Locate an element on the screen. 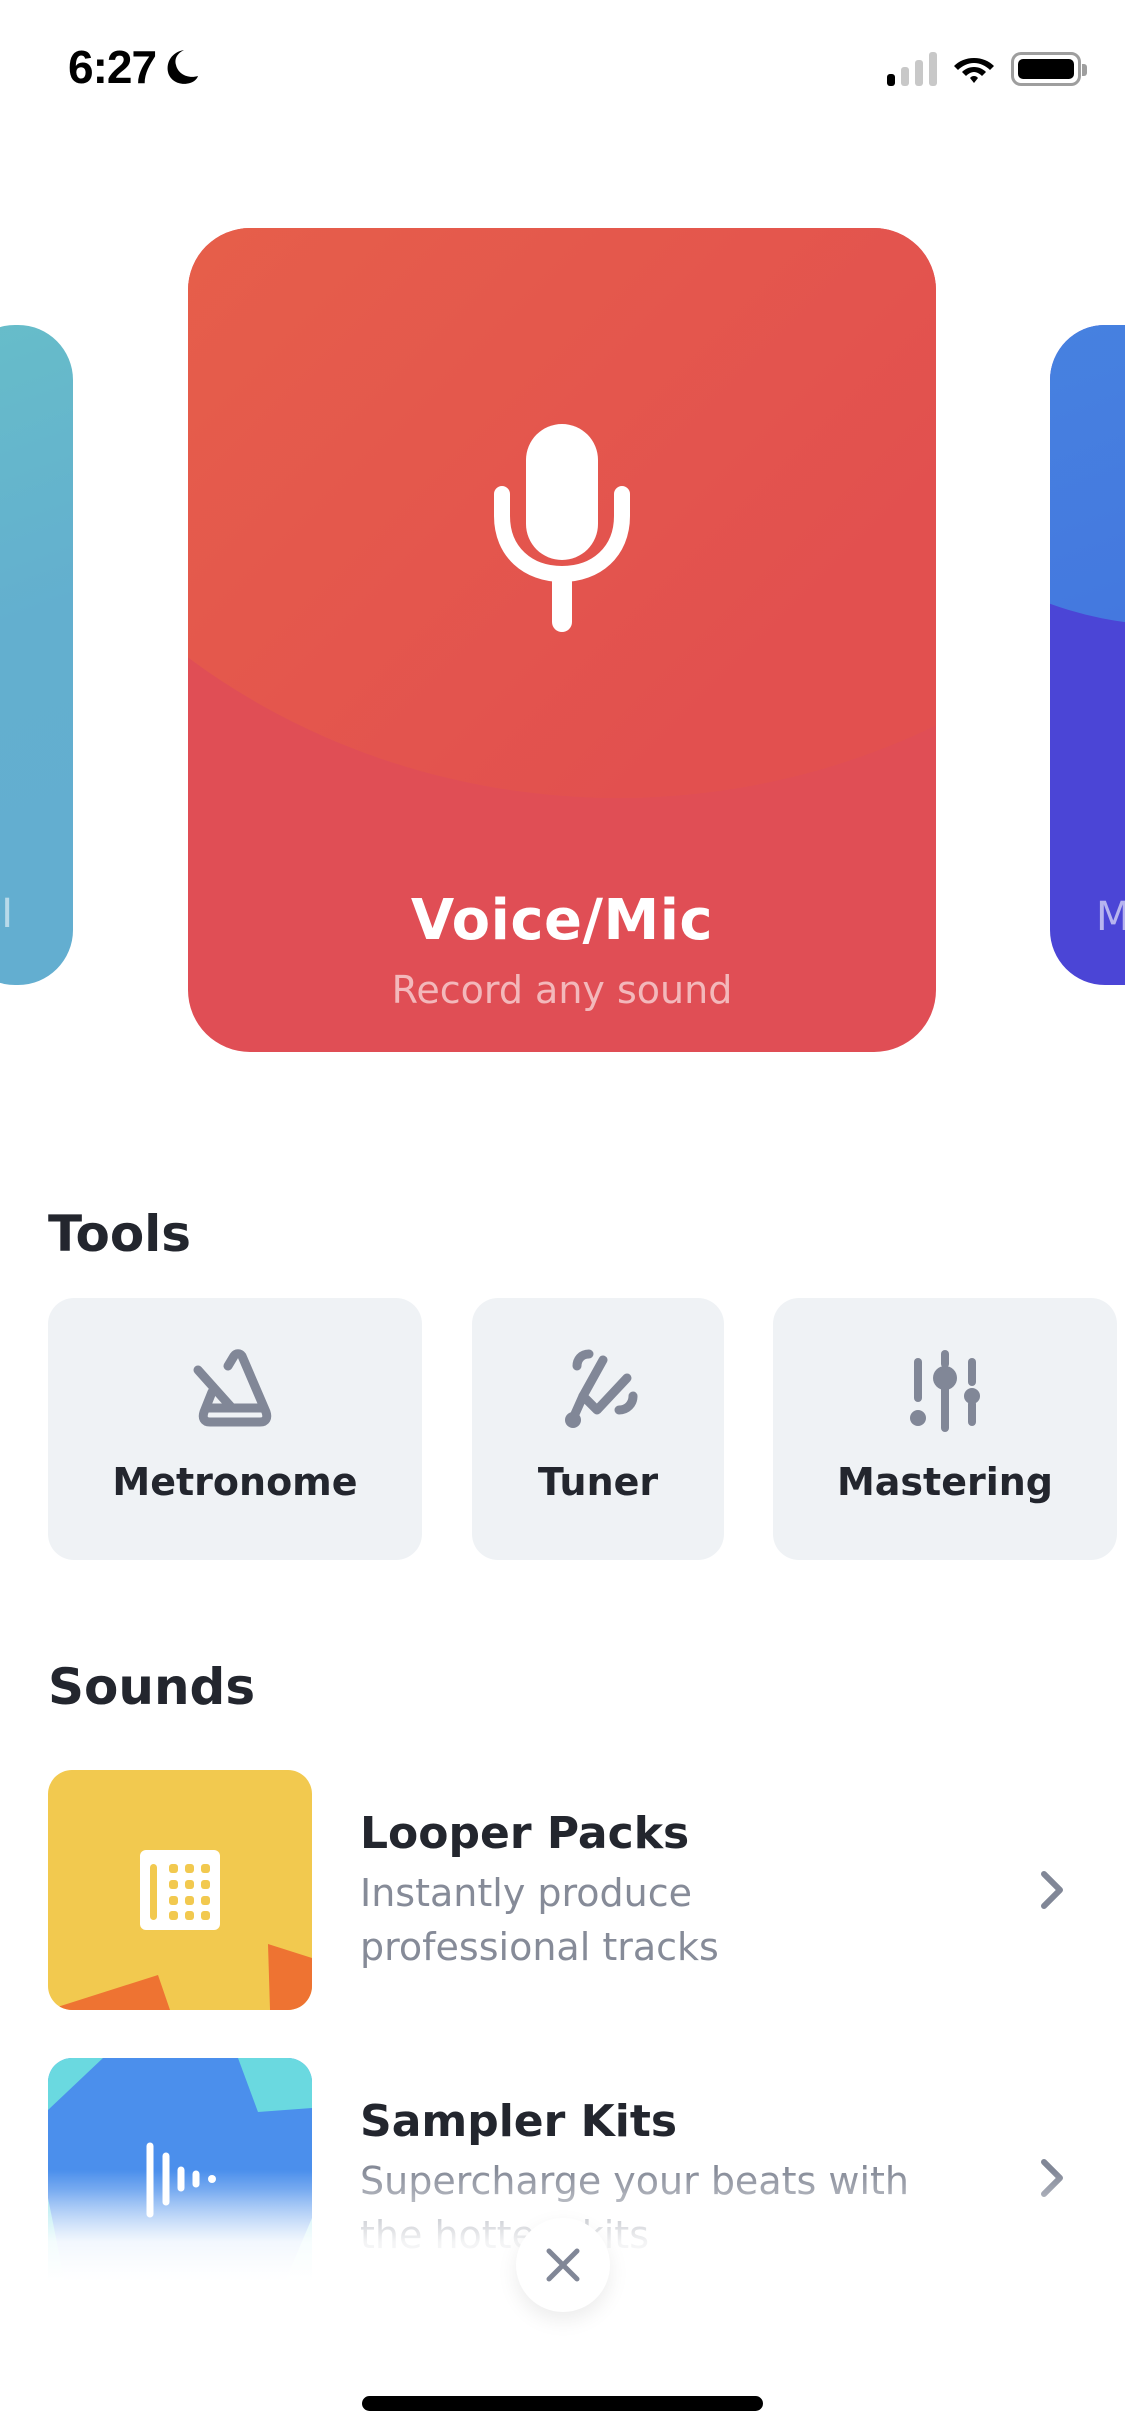 The image size is (1125, 2436). description-line: Instantly produce is located at coordinates (526, 1893).